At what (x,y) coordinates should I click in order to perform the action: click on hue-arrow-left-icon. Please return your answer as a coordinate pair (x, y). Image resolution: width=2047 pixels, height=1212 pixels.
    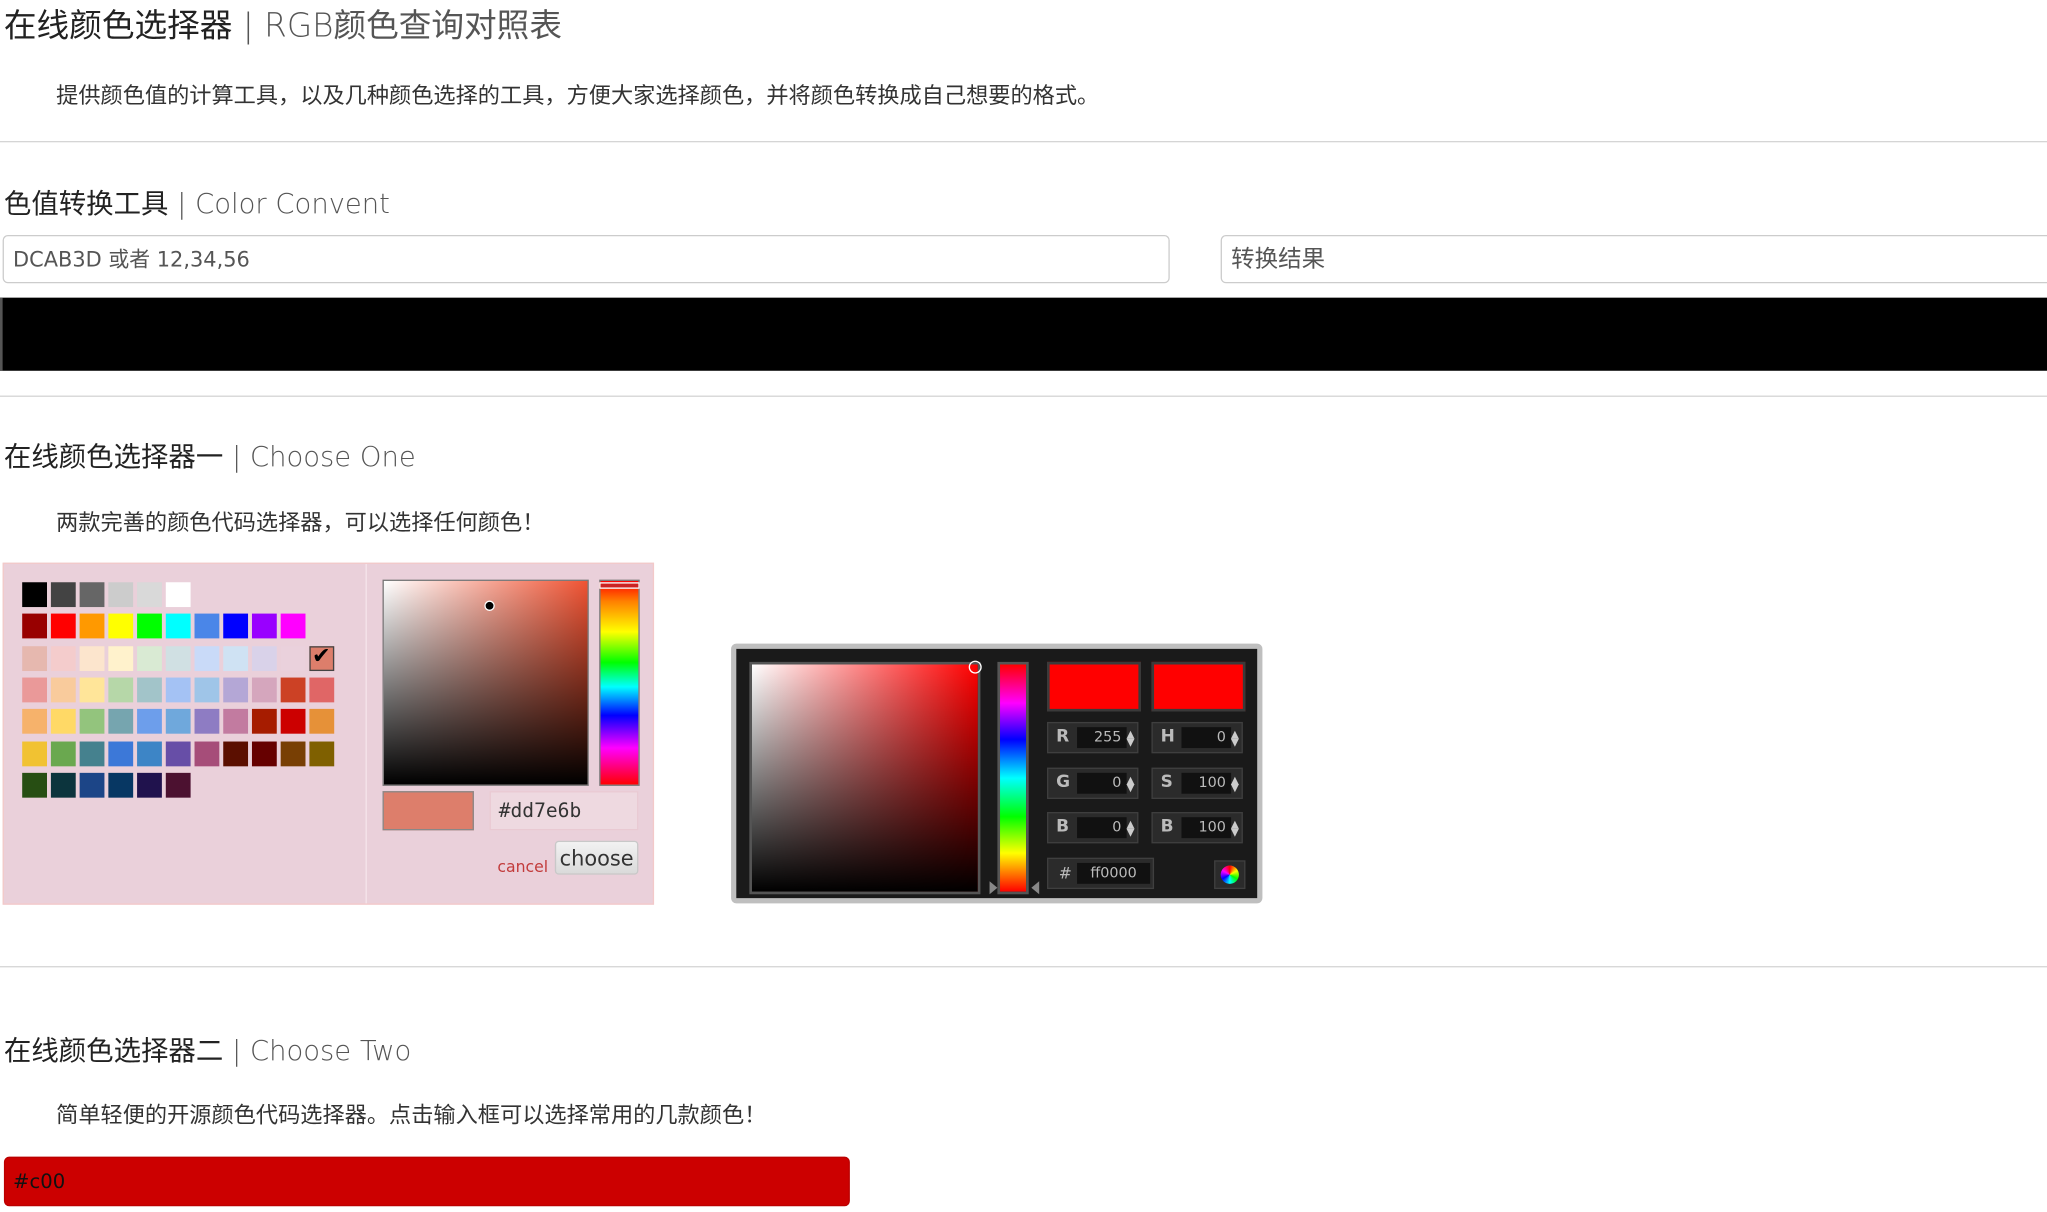
    Looking at the image, I should click on (993, 888).